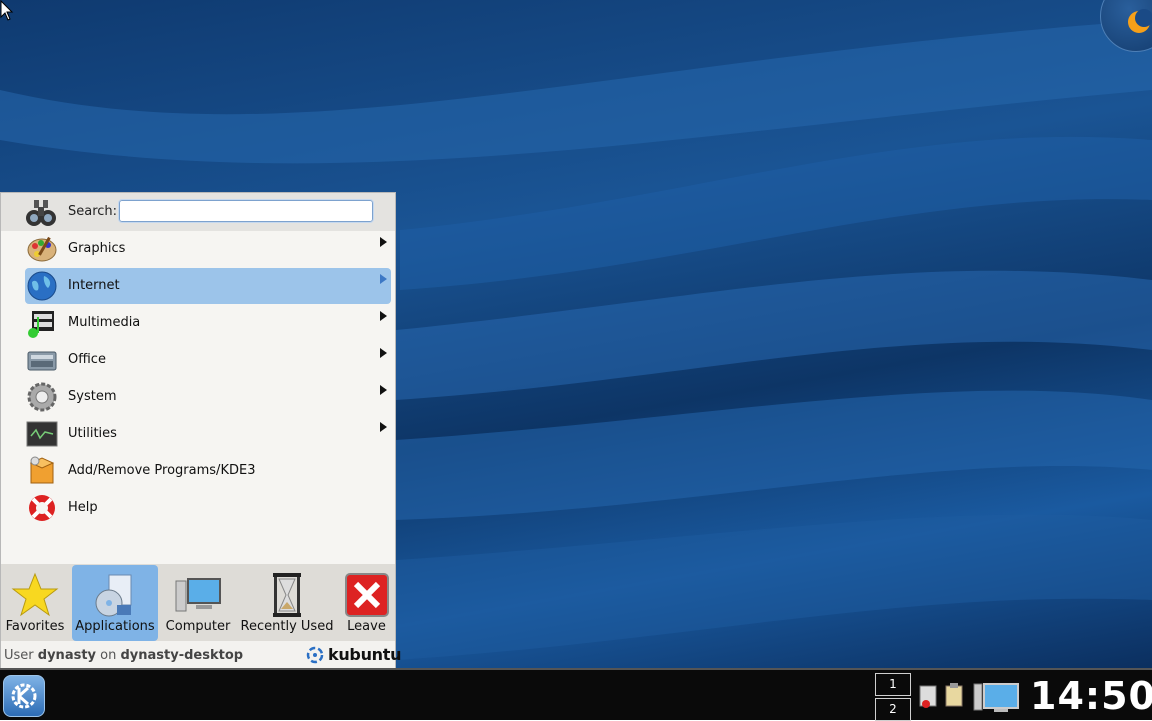 The height and width of the screenshot is (721, 1152). I want to click on desktop-pager: 1 2, so click(893, 697).